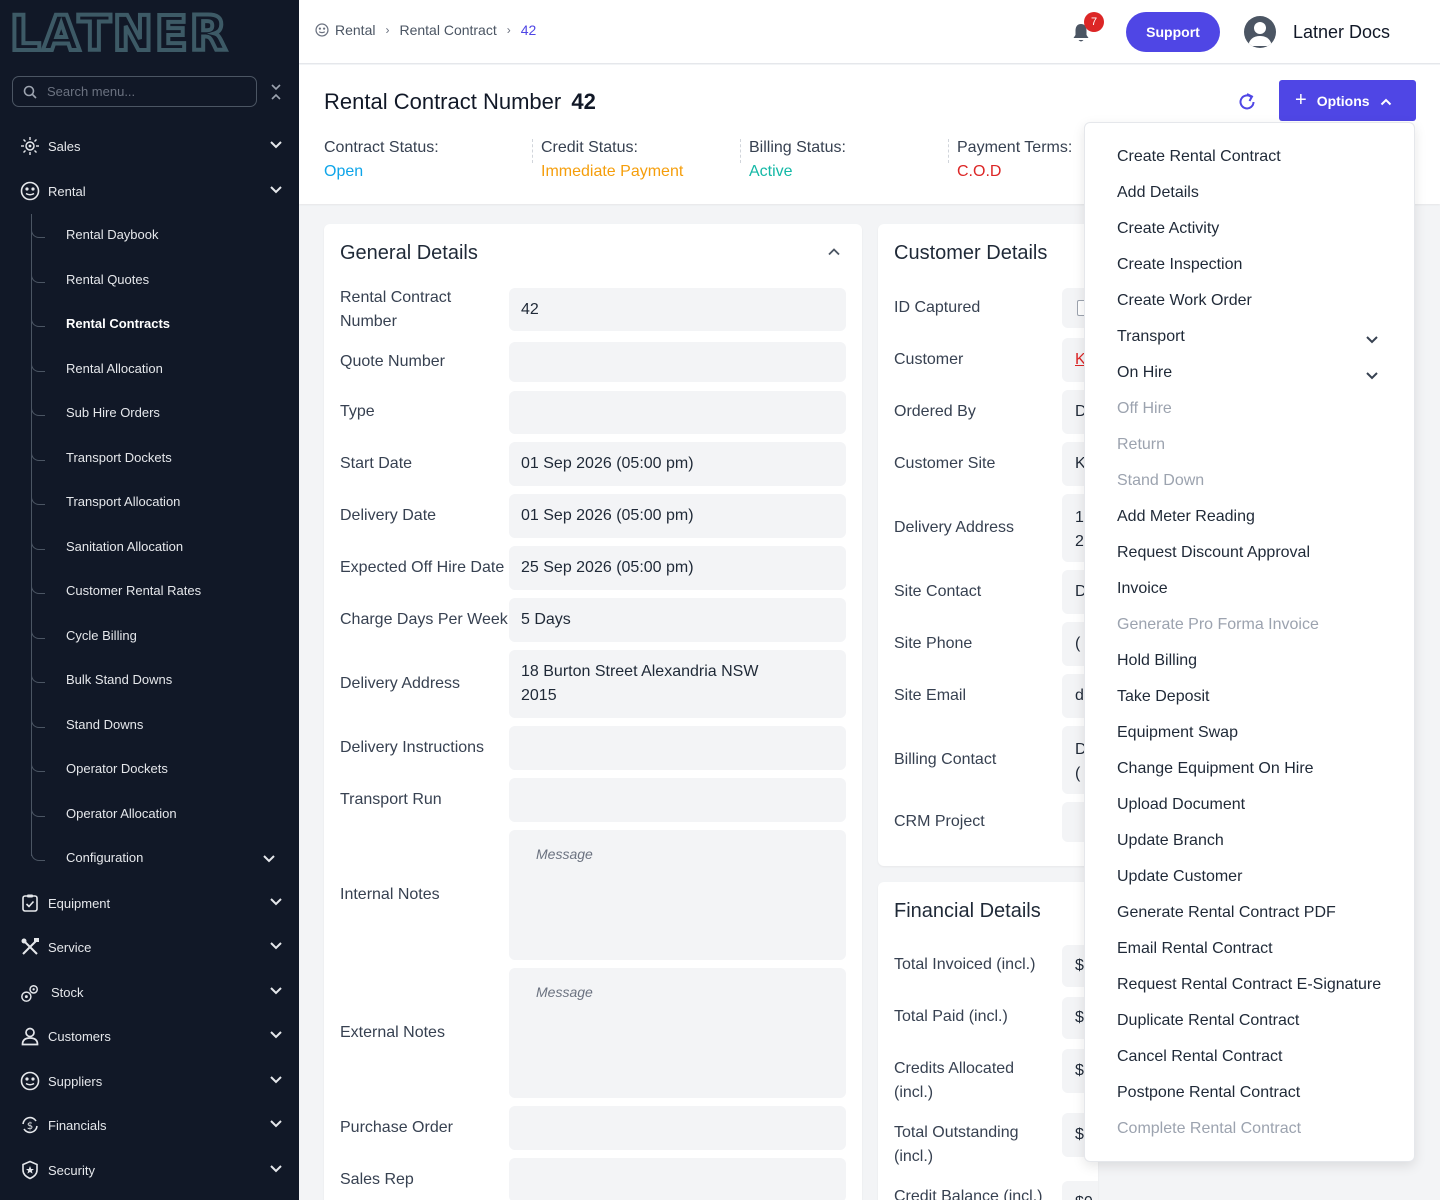 The image size is (1440, 1200). I want to click on nav-suppliers: Suppliers, so click(149, 1081).